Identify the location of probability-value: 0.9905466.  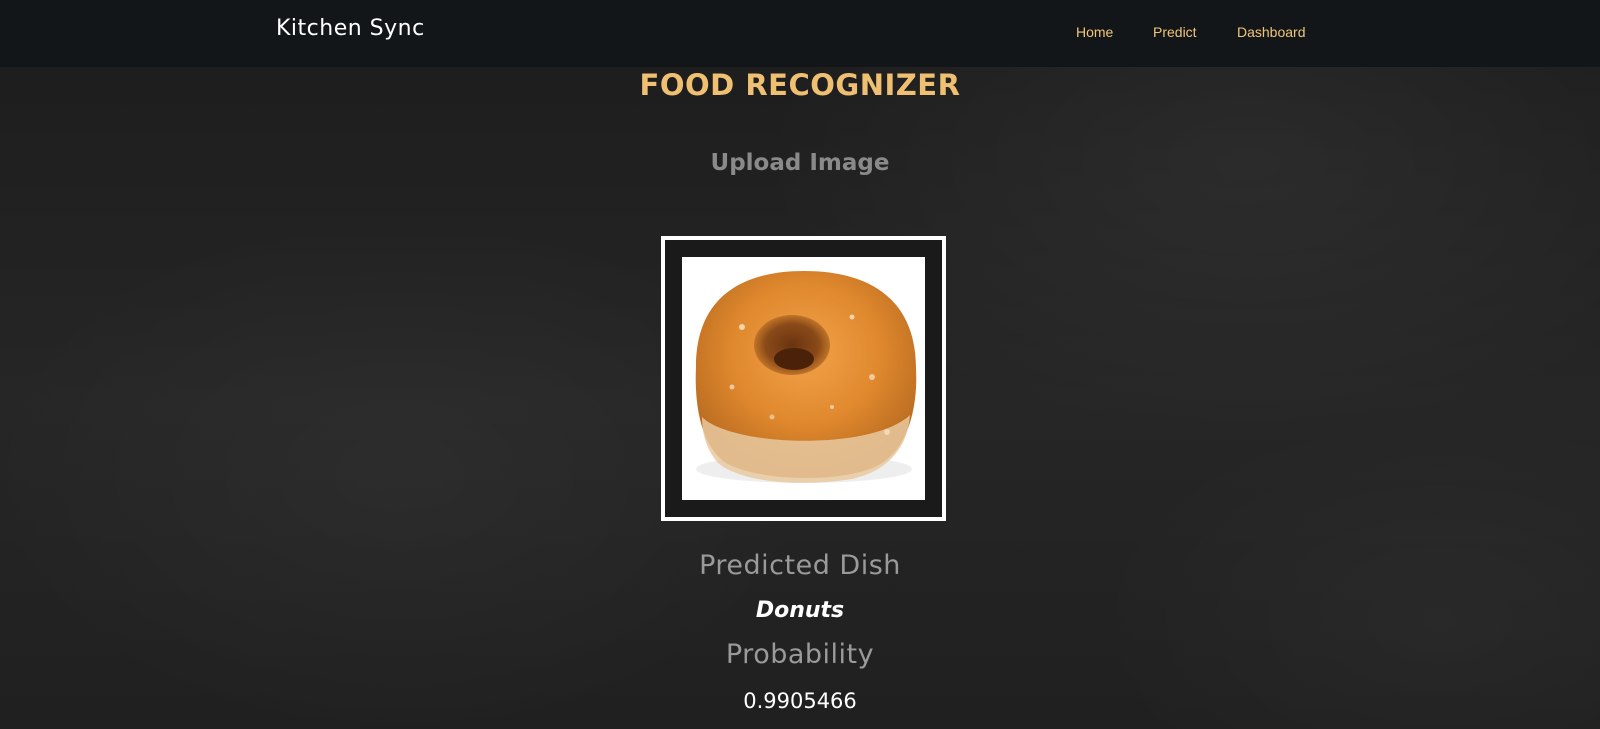
(800, 701).